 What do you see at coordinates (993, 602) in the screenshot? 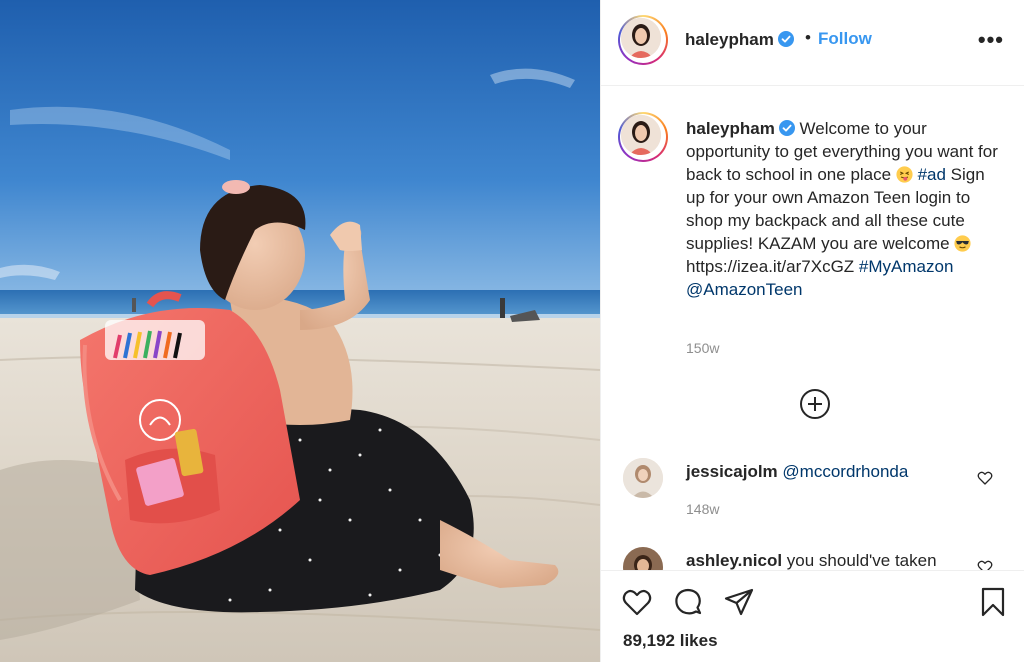
I see `save-bookmark-icon` at bounding box center [993, 602].